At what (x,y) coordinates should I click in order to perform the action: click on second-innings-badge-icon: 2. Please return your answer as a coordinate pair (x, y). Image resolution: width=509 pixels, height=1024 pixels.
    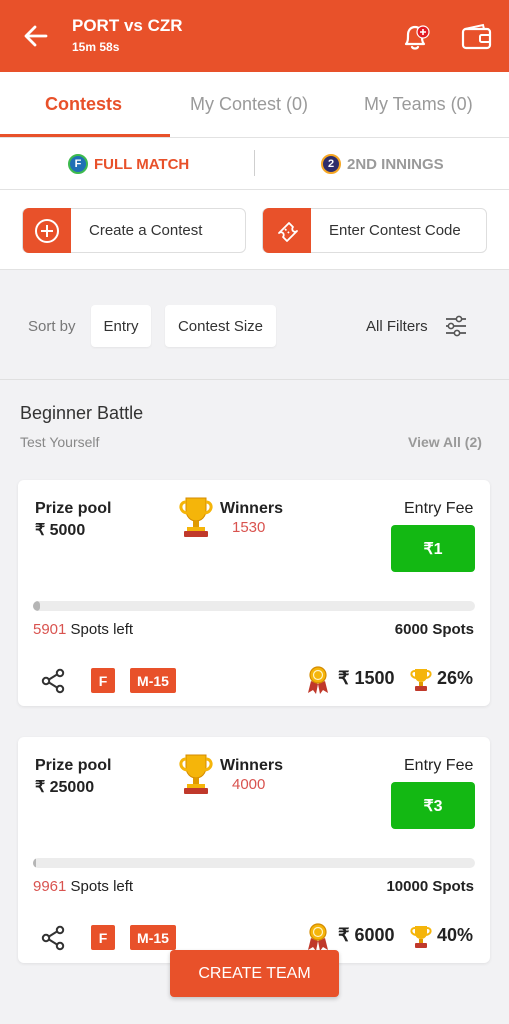
    Looking at the image, I should click on (331, 164).